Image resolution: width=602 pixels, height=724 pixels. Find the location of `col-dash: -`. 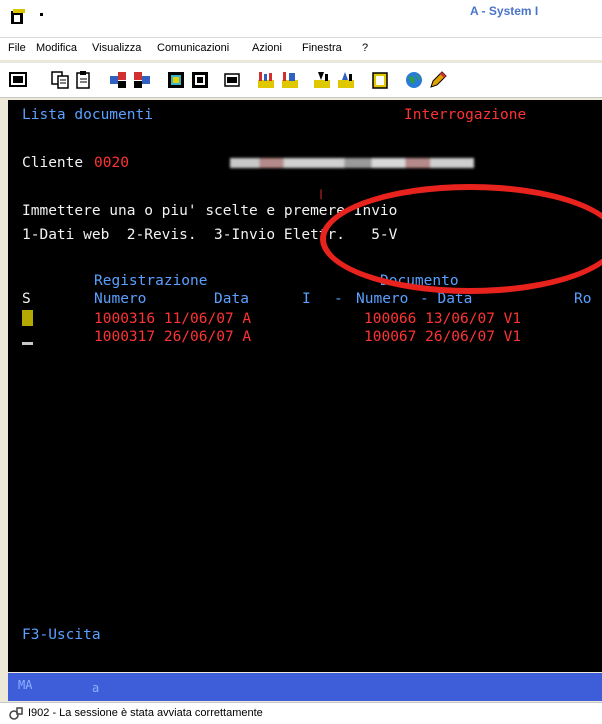

col-dash: - is located at coordinates (338, 299).